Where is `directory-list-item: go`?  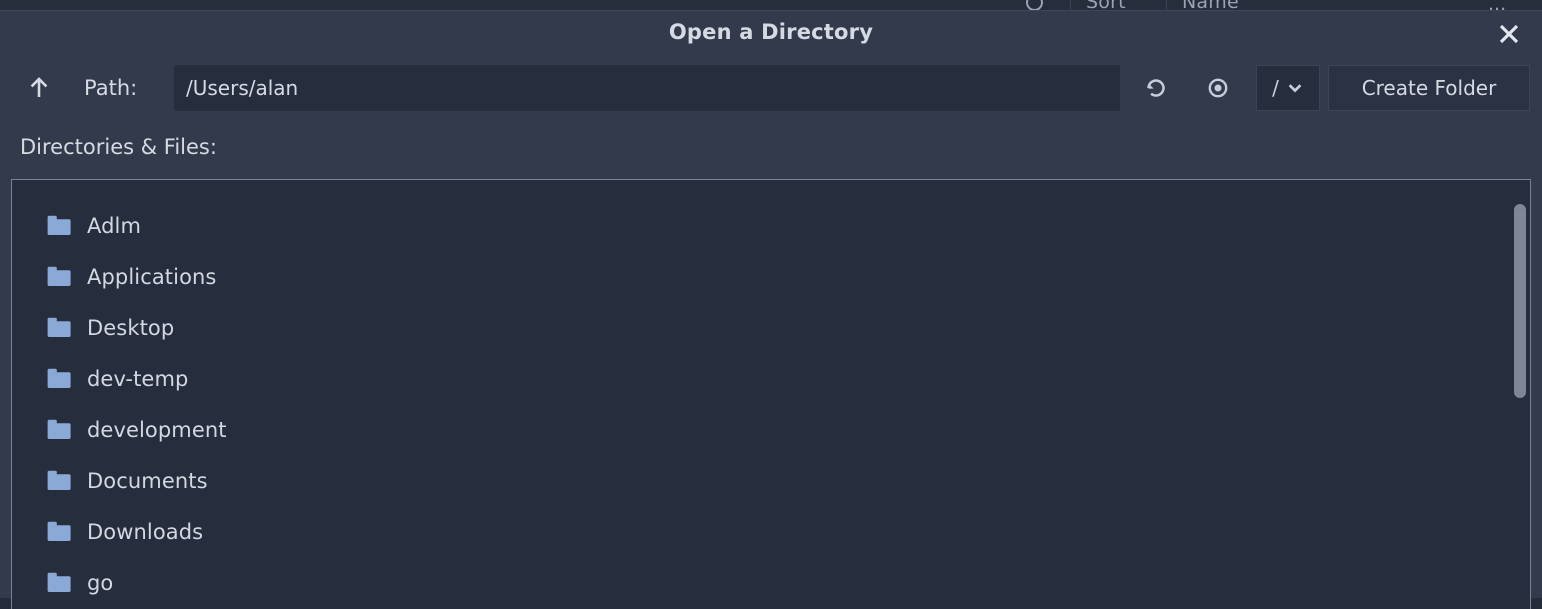
directory-list-item: go is located at coordinates (771, 582).